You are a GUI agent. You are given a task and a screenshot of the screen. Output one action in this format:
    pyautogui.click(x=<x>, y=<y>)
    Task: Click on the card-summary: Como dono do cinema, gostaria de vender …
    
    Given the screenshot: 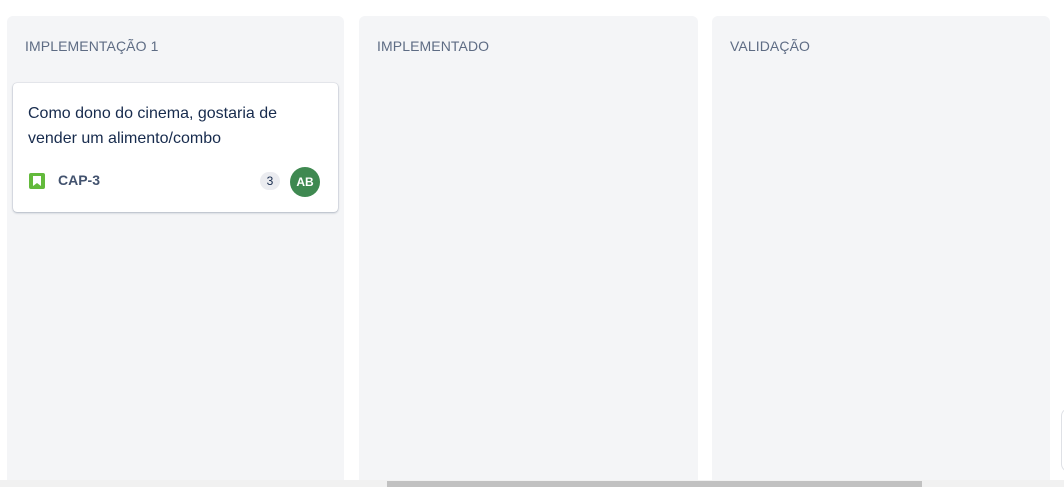 What is the action you would take?
    pyautogui.click(x=153, y=126)
    